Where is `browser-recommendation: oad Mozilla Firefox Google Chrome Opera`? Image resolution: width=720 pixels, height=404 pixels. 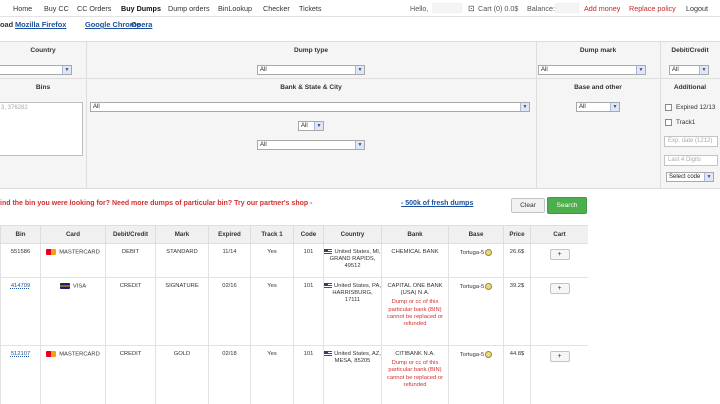 browser-recommendation: oad Mozilla Firefox Google Chrome Opera is located at coordinates (360, 24).